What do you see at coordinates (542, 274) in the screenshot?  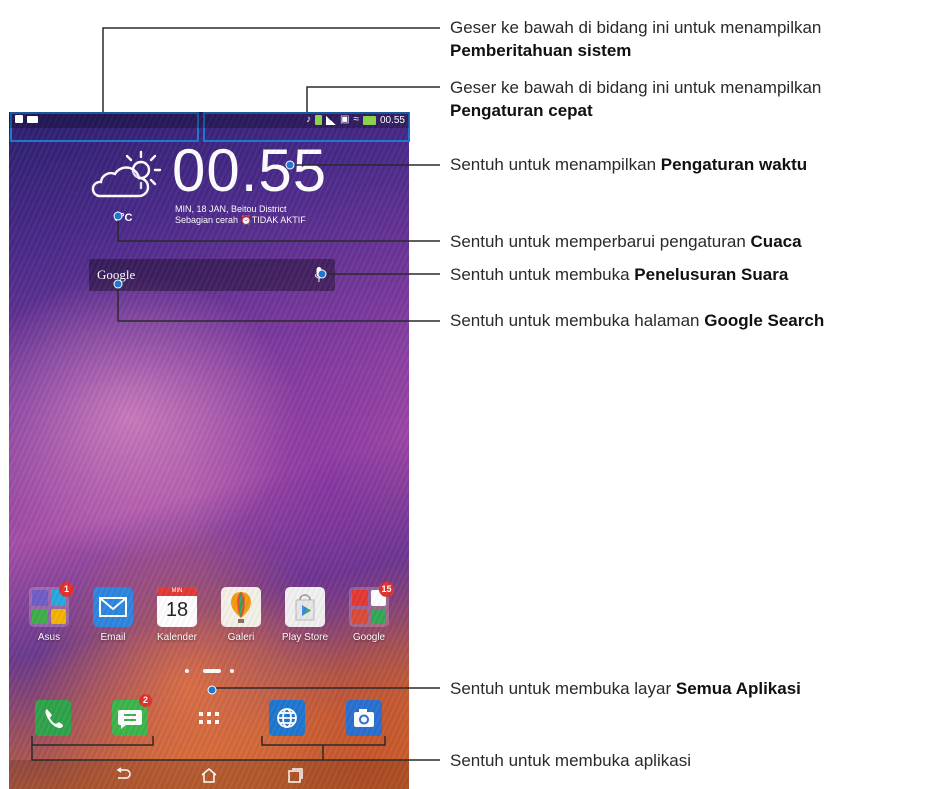 I see `callout-text: Sentuh untuk membuka` at bounding box center [542, 274].